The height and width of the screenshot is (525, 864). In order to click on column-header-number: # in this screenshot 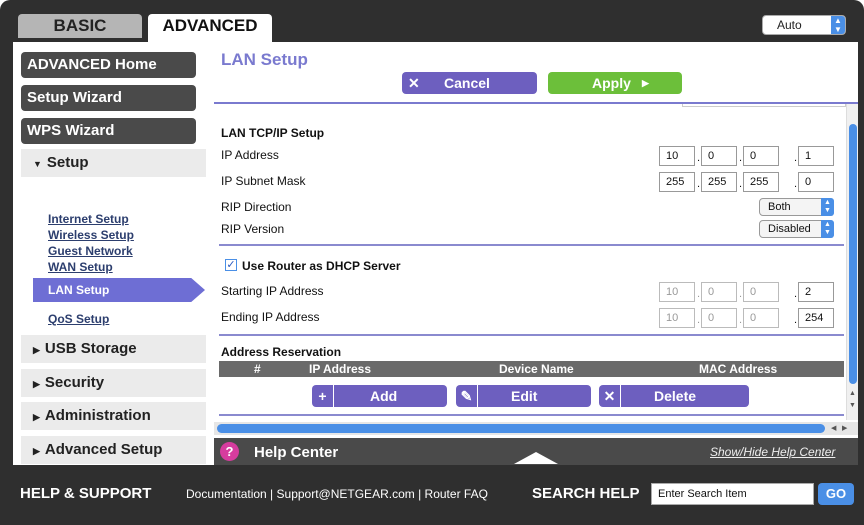, I will do `click(257, 369)`.